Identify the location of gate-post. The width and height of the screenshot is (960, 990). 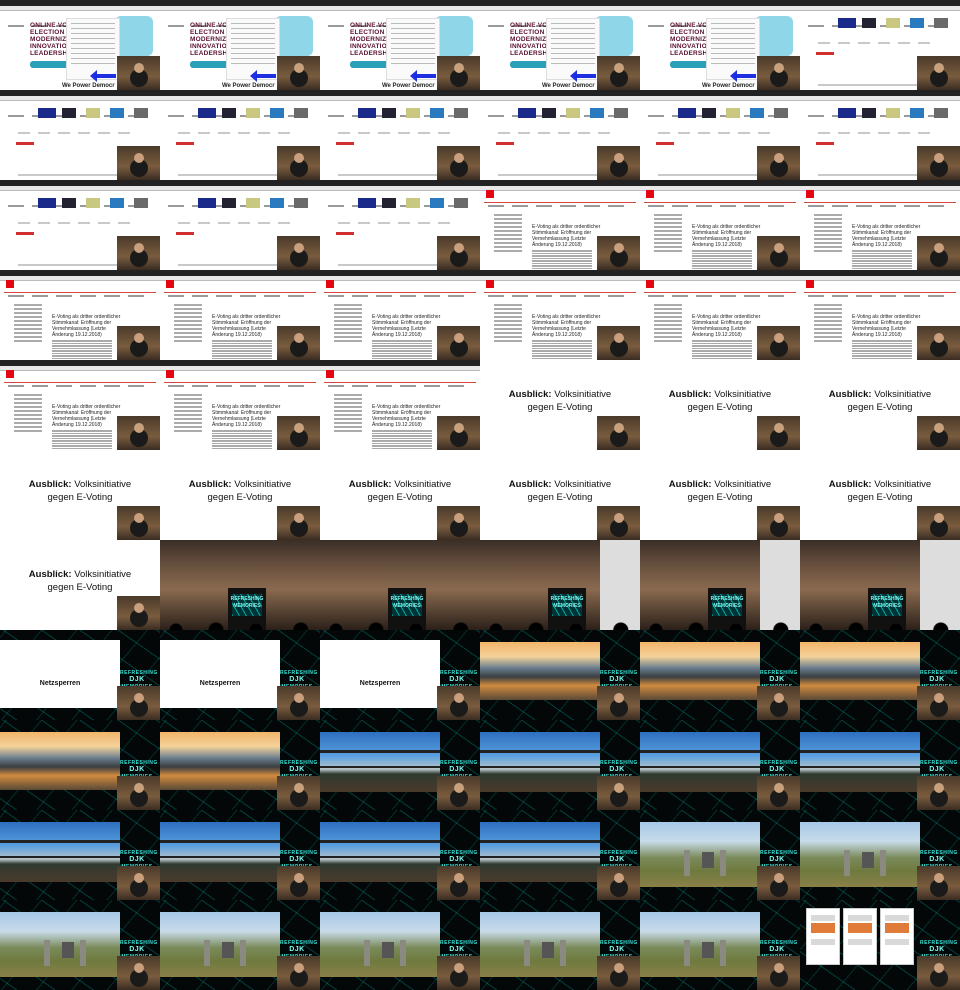
(243, 953).